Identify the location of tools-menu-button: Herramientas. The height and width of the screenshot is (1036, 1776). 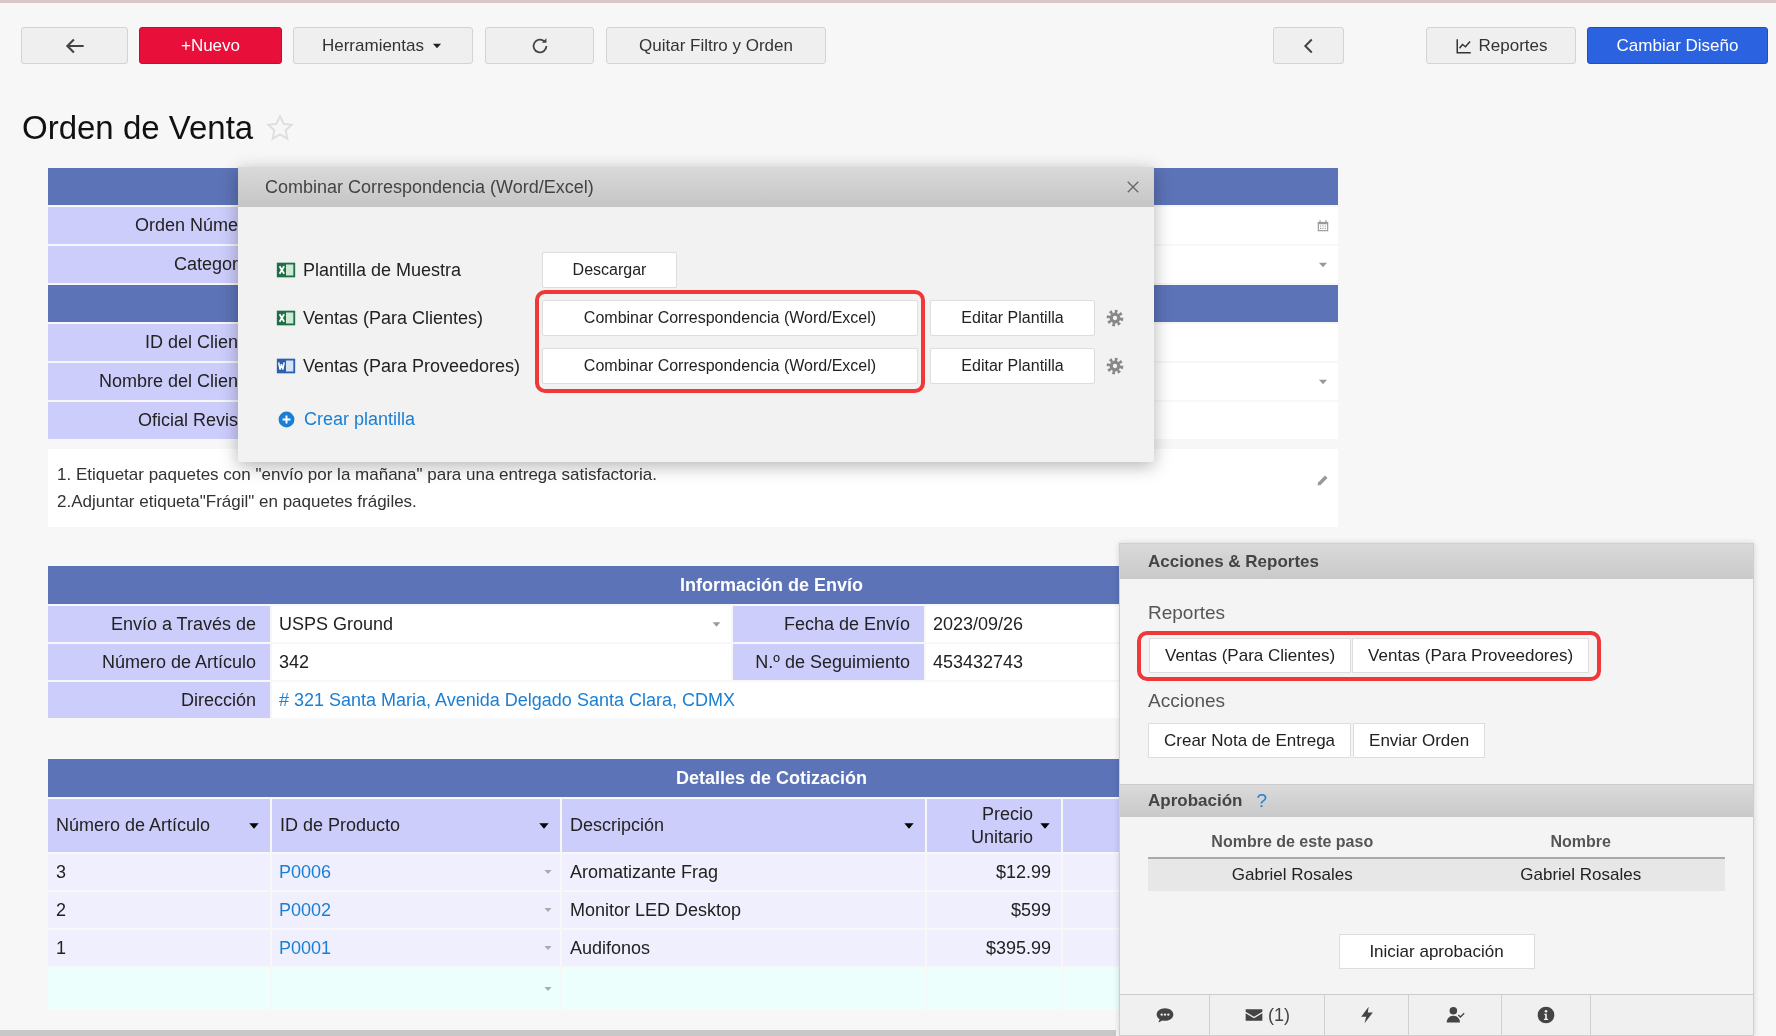
(383, 45).